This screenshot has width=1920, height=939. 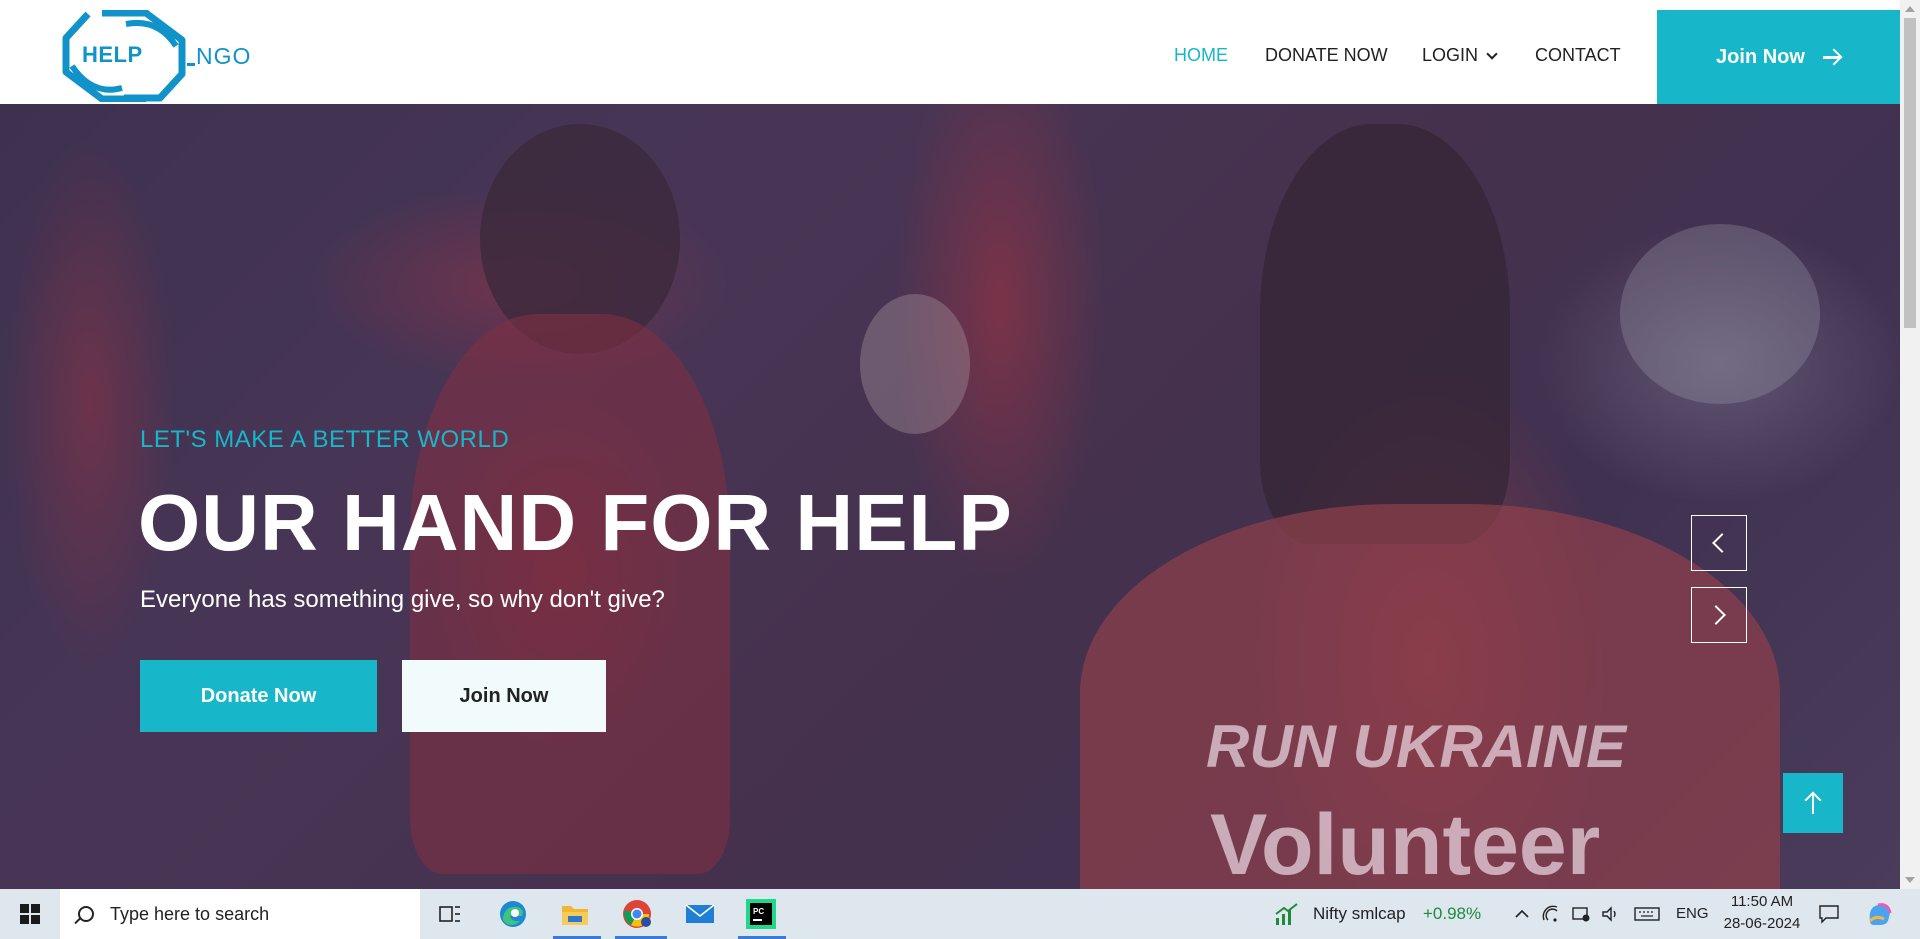 What do you see at coordinates (1405, 843) in the screenshot?
I see `shirt-print: Volunteer` at bounding box center [1405, 843].